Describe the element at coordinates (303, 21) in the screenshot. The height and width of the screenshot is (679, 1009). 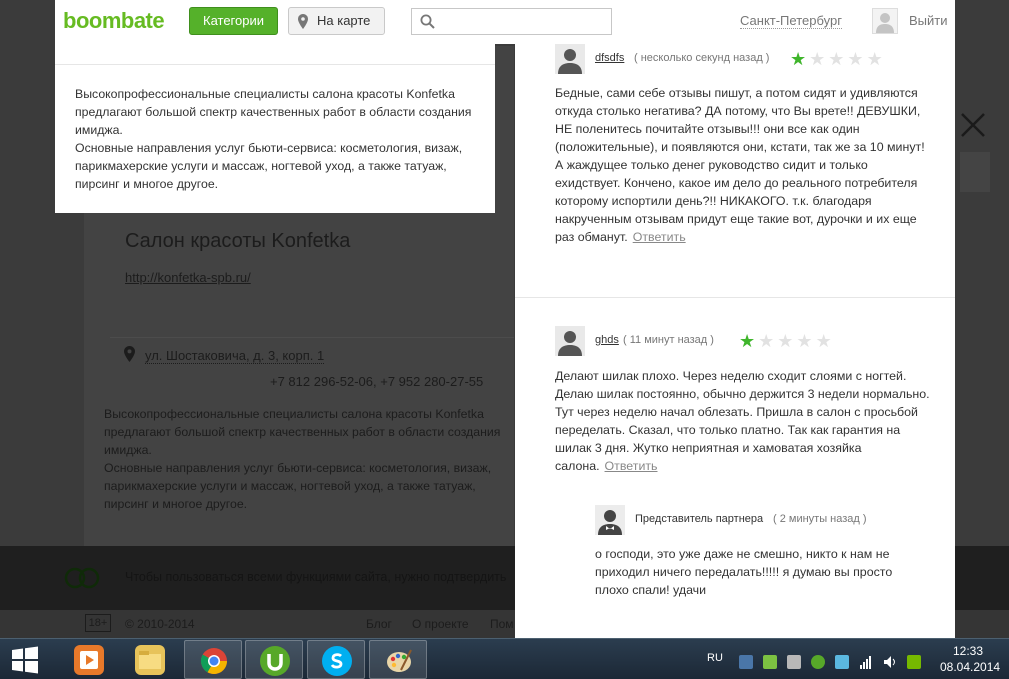
I see `map-pin-icon` at that location.